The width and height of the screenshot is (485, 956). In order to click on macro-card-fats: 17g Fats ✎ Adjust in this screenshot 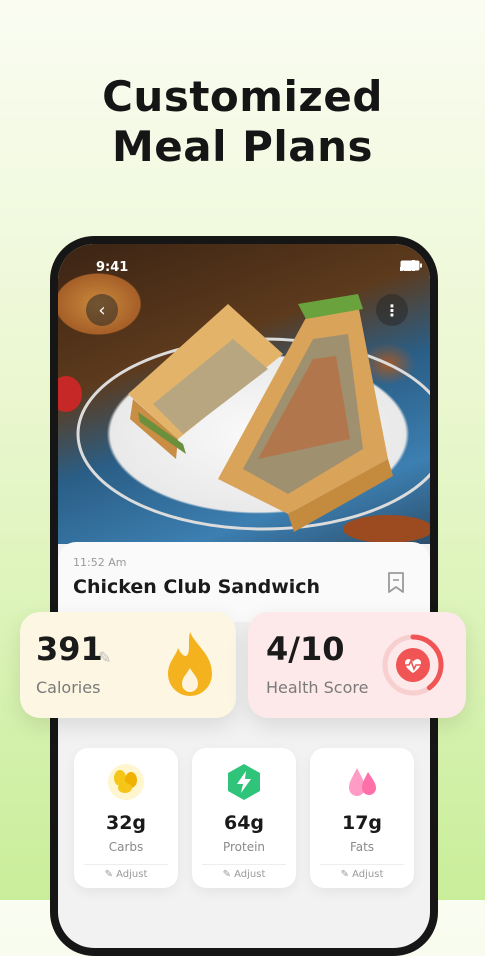, I will do `click(362, 818)`.